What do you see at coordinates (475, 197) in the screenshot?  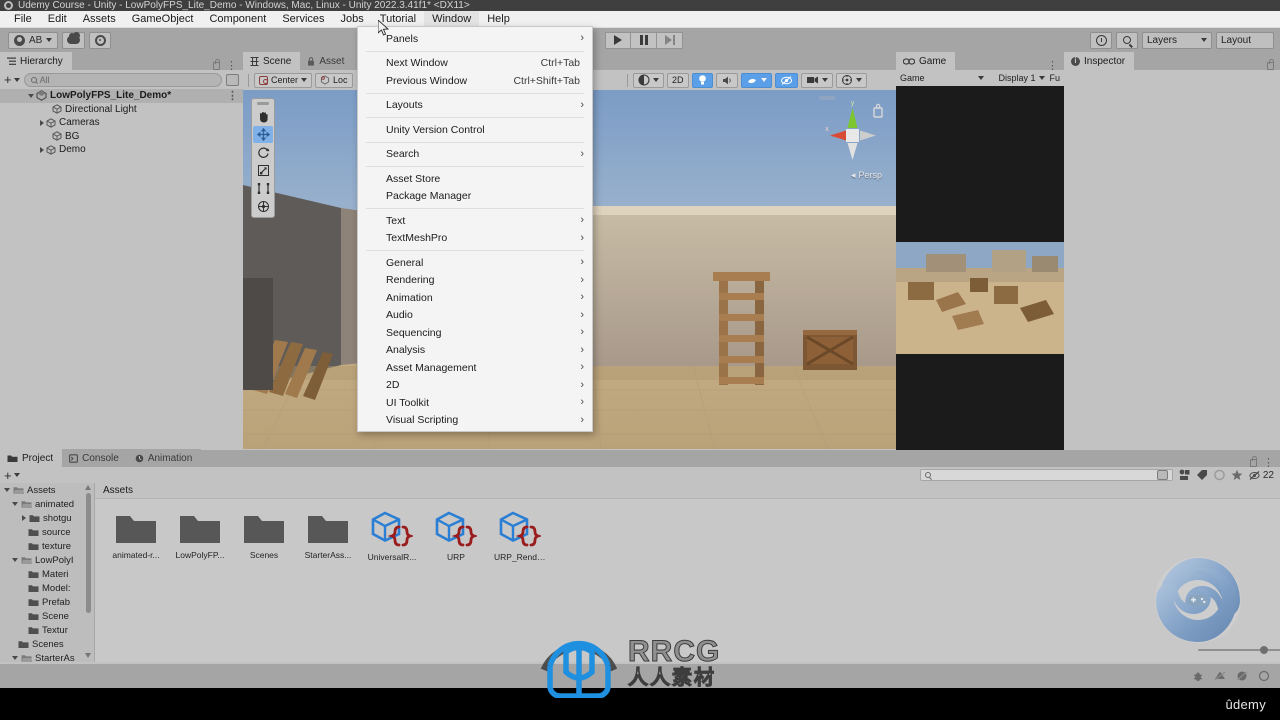 I see `menu-item-package-manager: Package Manager` at bounding box center [475, 197].